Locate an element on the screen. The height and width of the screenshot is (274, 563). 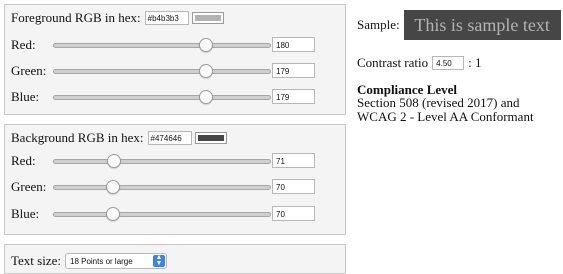
foreground-blue-row: Blue: 179 is located at coordinates (176, 97).